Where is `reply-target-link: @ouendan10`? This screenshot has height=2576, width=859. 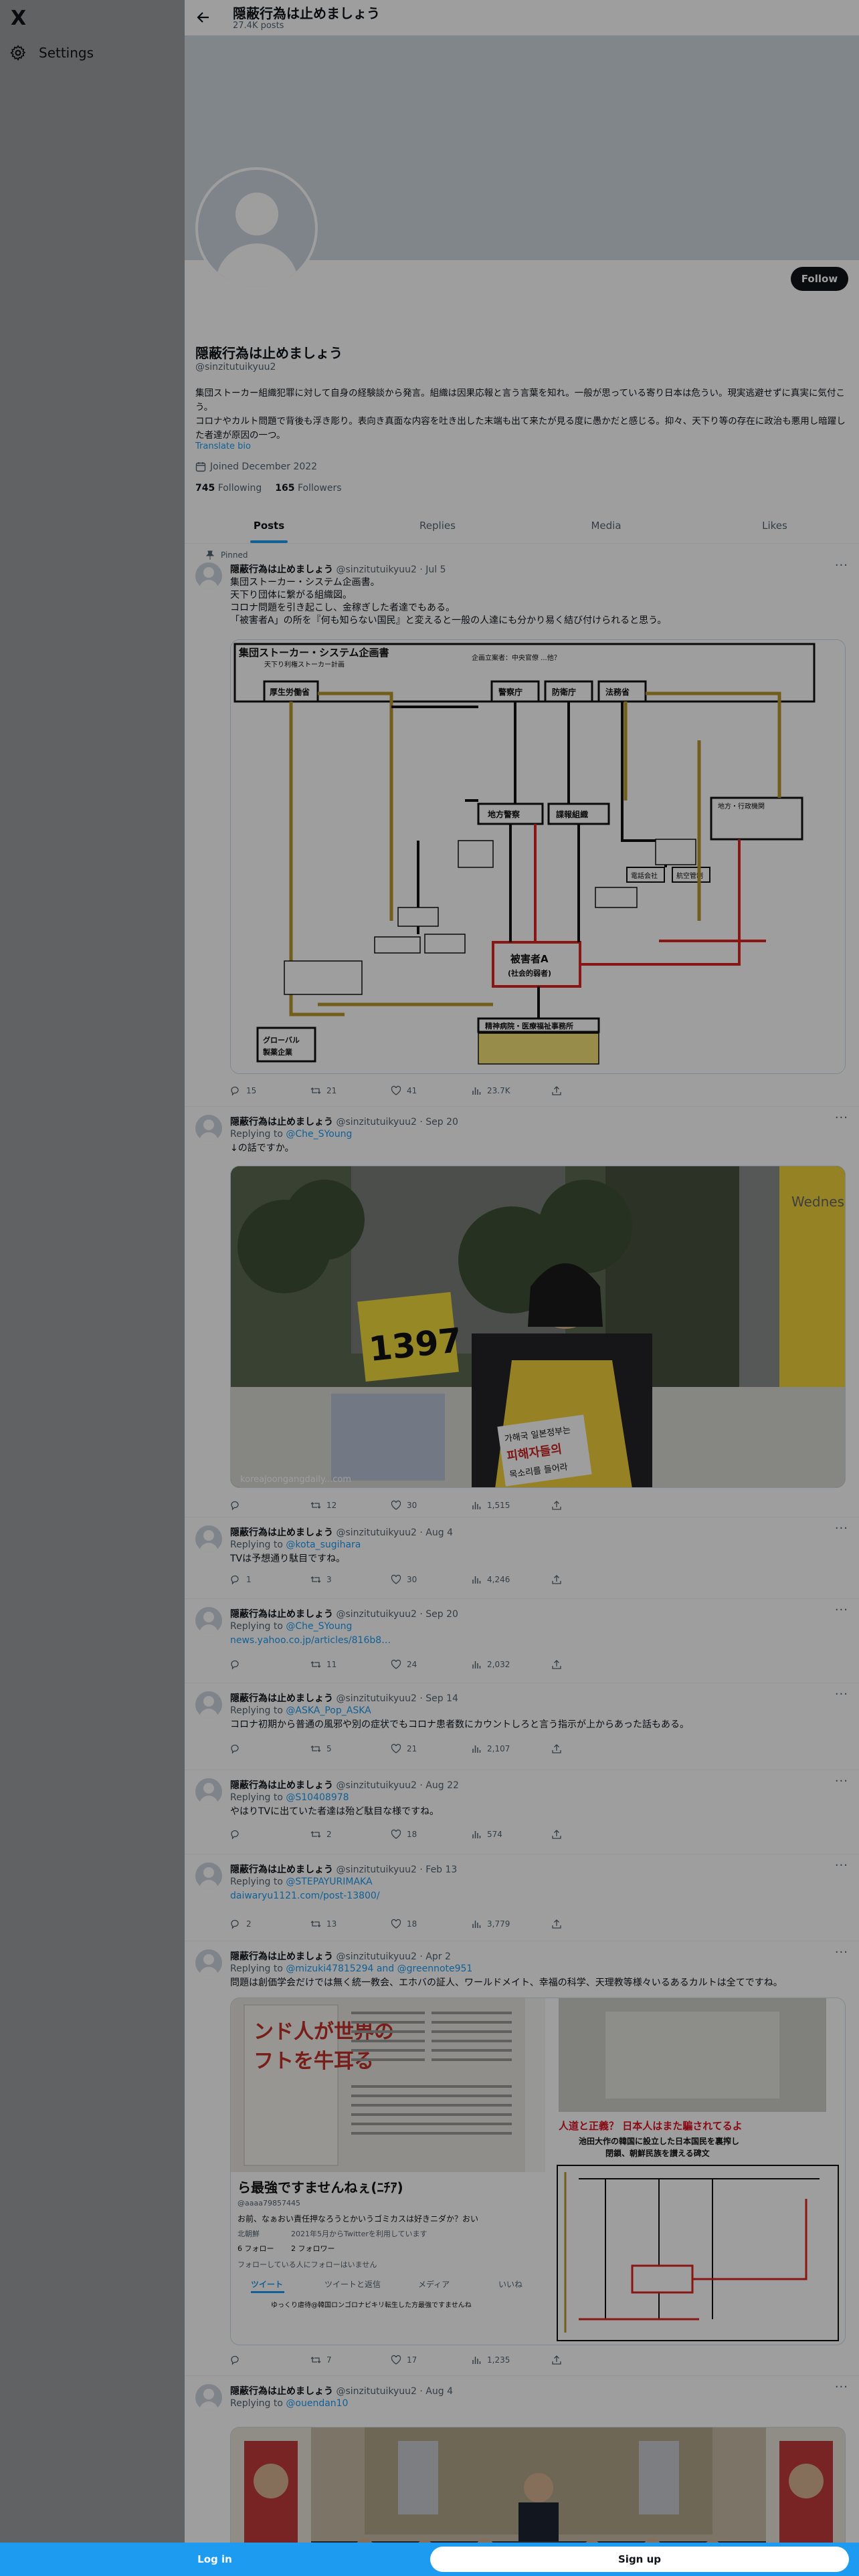 reply-target-link: @ouendan10 is located at coordinates (317, 2403).